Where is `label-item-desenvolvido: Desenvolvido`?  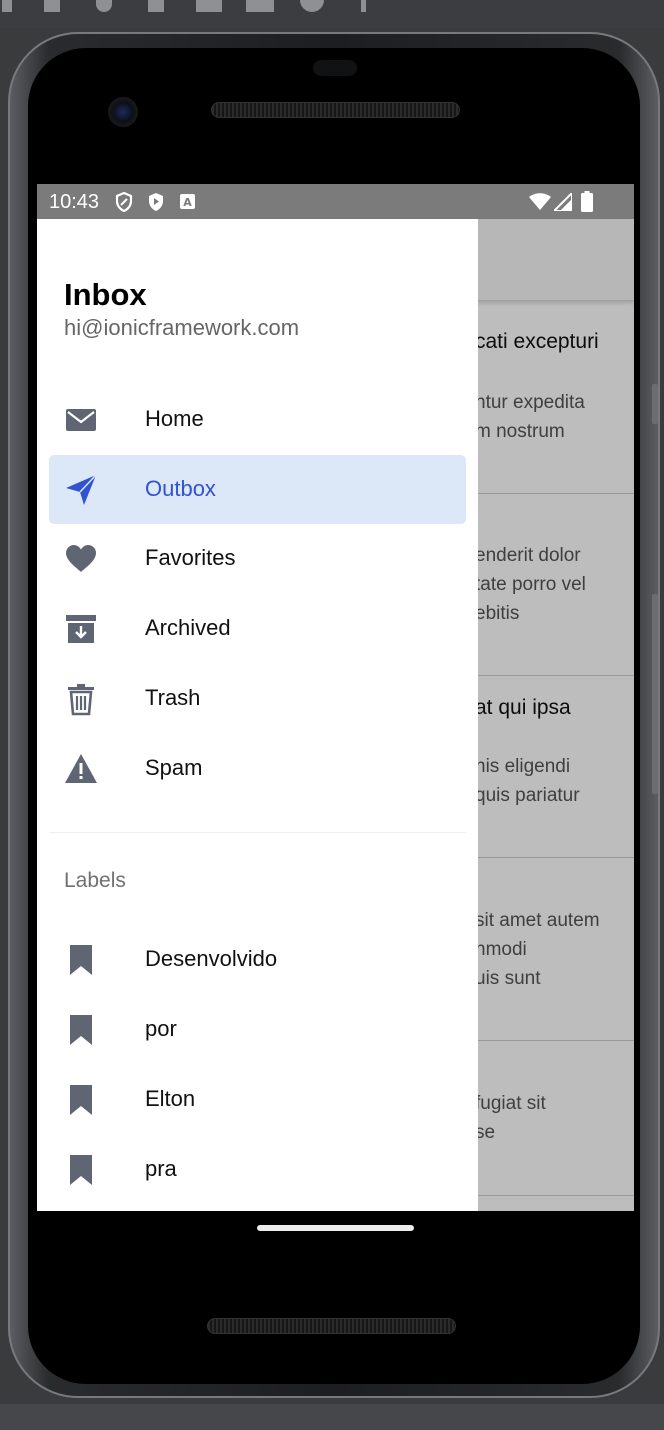 label-item-desenvolvido: Desenvolvido is located at coordinates (257, 959).